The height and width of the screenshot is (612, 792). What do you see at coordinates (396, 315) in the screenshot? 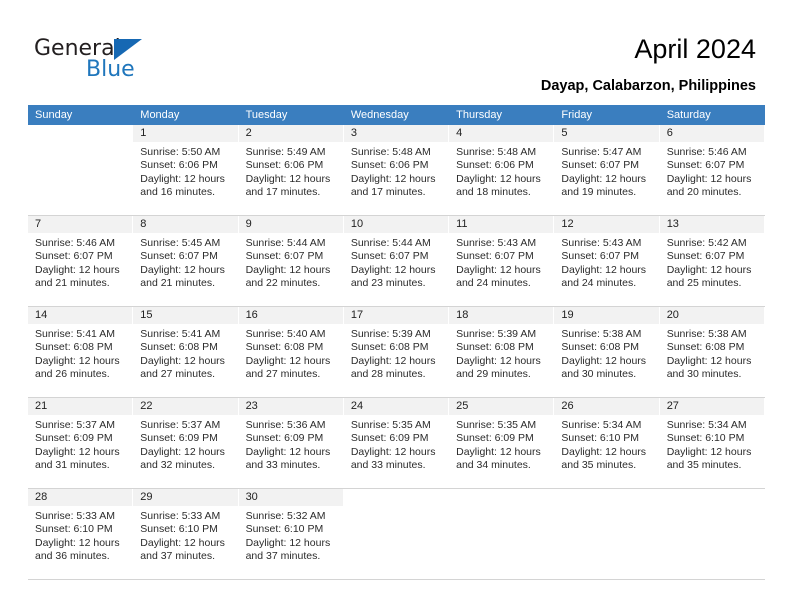
I see `day-number: 17` at bounding box center [396, 315].